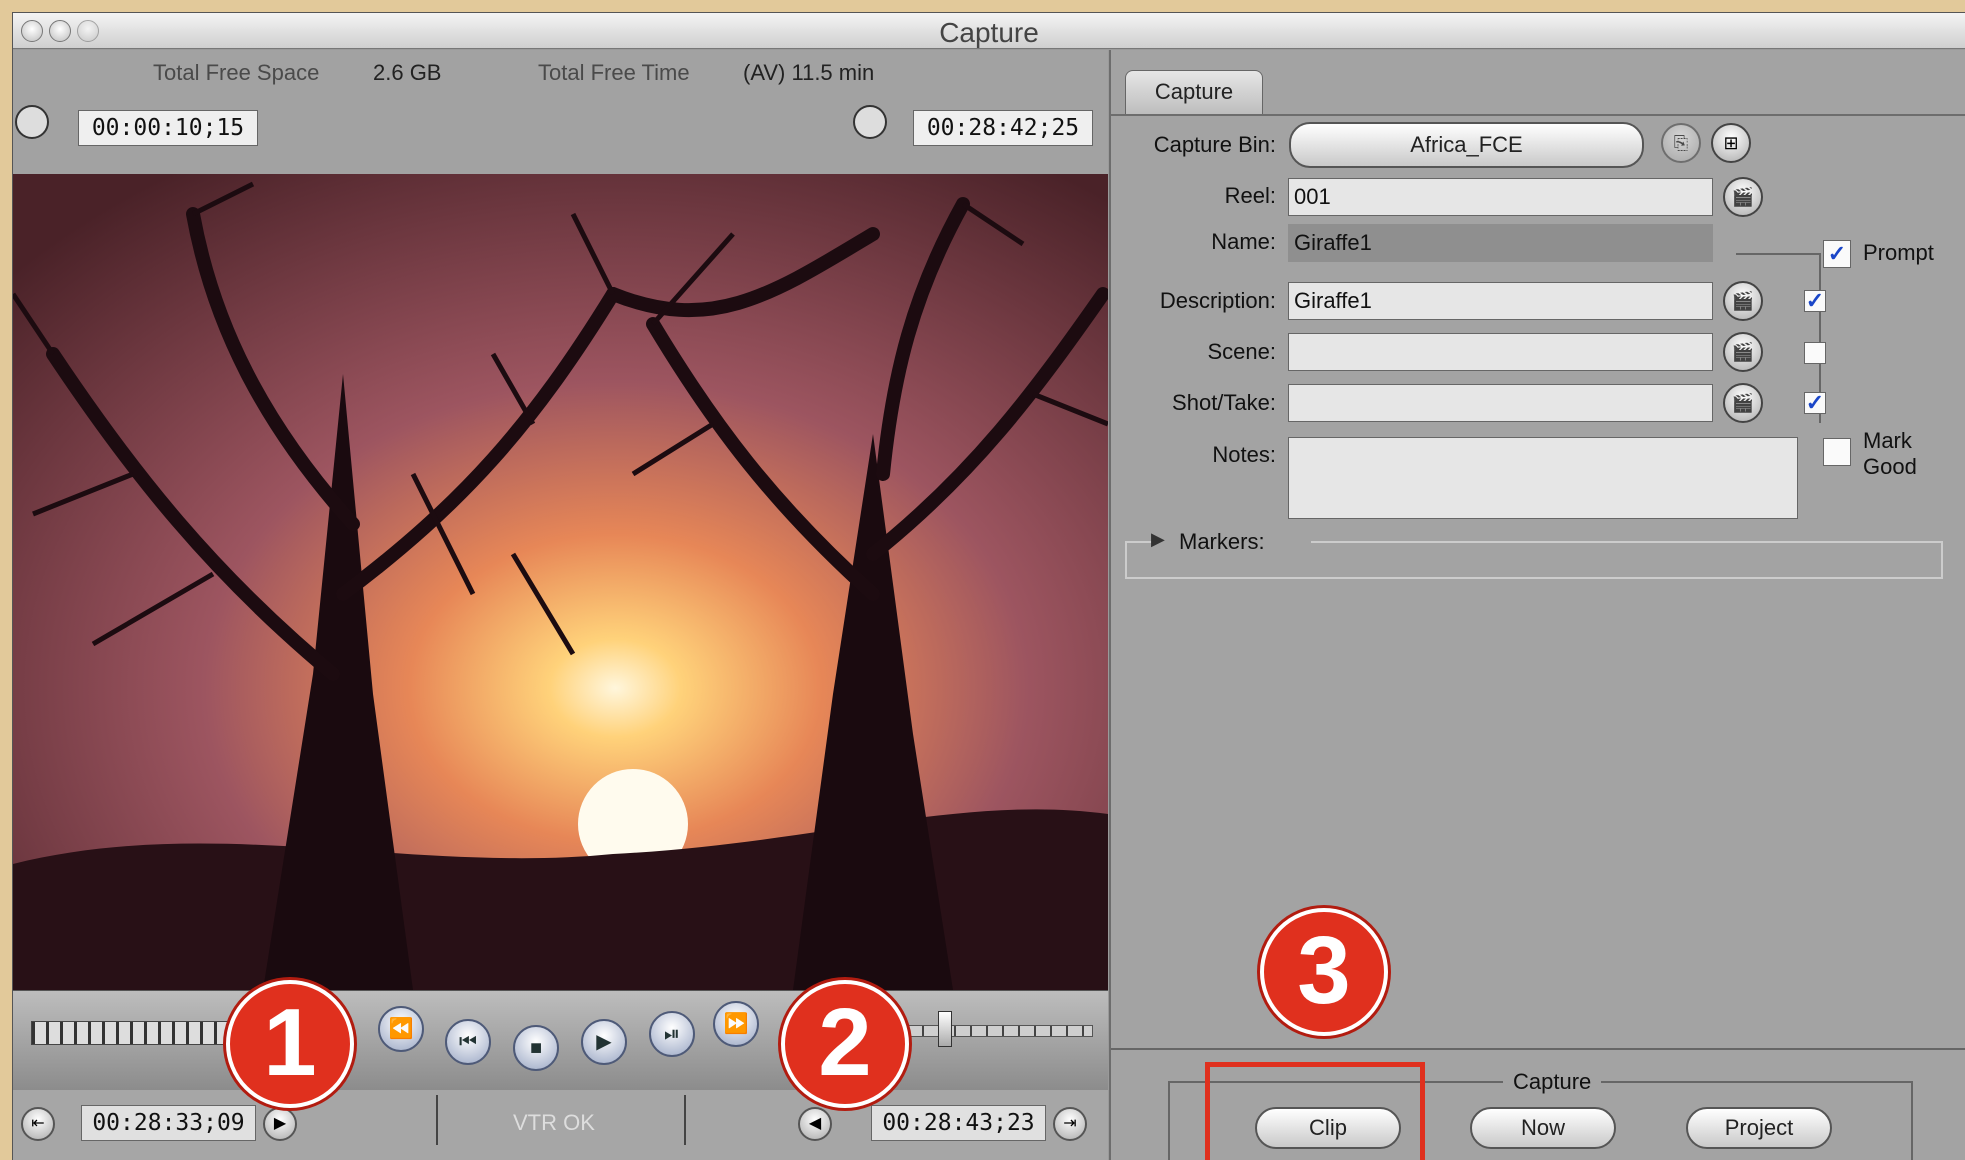 This screenshot has height=1160, width=1965. Describe the element at coordinates (1217, 300) in the screenshot. I see `description-label: Description:` at that location.